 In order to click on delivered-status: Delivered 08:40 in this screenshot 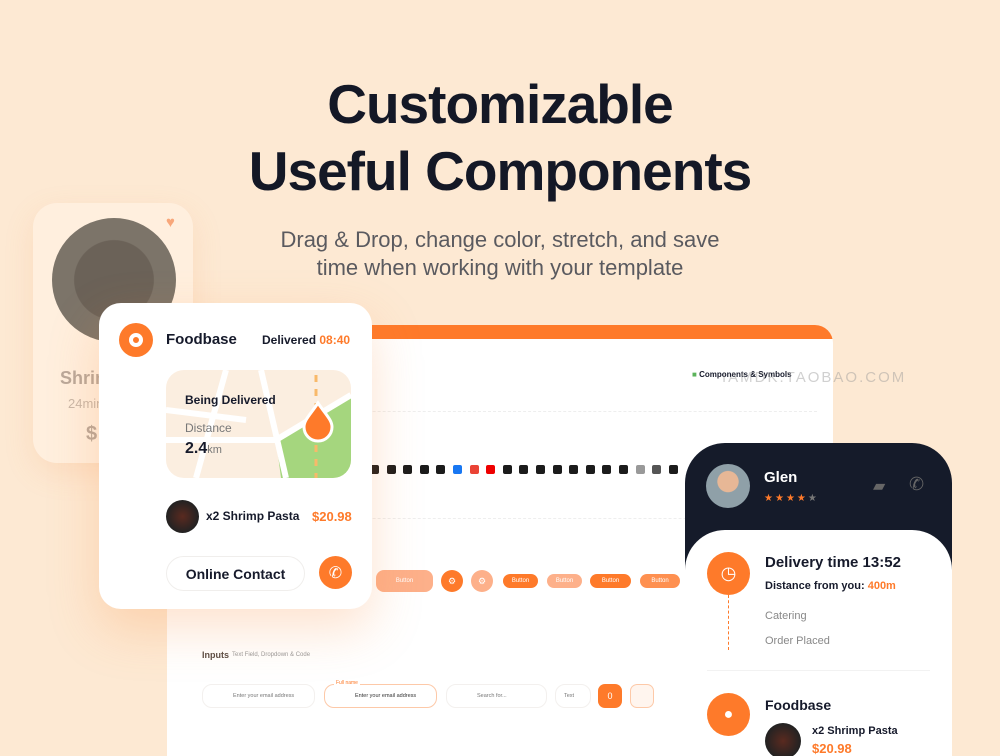, I will do `click(306, 340)`.